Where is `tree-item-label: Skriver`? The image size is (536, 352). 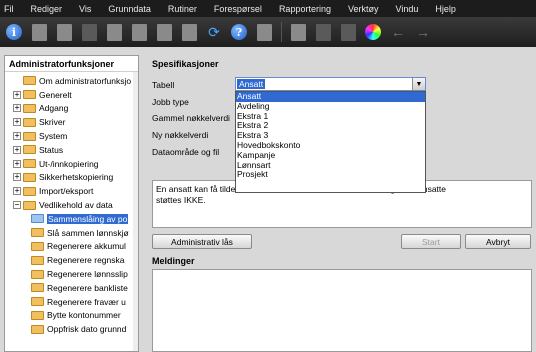 tree-item-label: Skriver is located at coordinates (52, 122).